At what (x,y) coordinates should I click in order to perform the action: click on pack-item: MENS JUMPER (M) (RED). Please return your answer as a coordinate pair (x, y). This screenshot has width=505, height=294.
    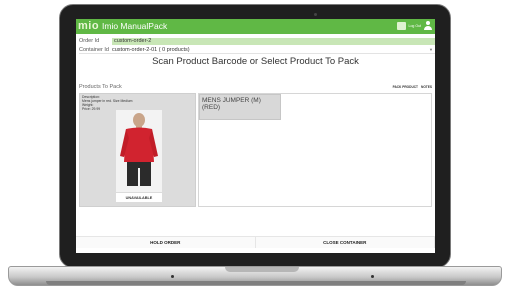
    Looking at the image, I should click on (240, 107).